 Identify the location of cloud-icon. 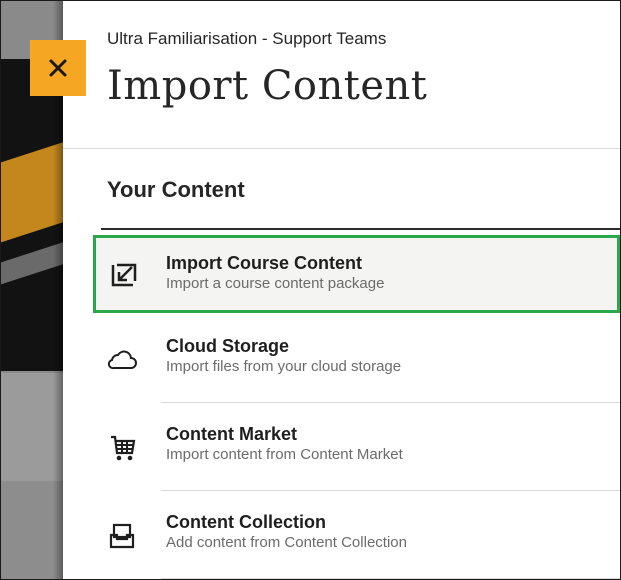
(122, 360).